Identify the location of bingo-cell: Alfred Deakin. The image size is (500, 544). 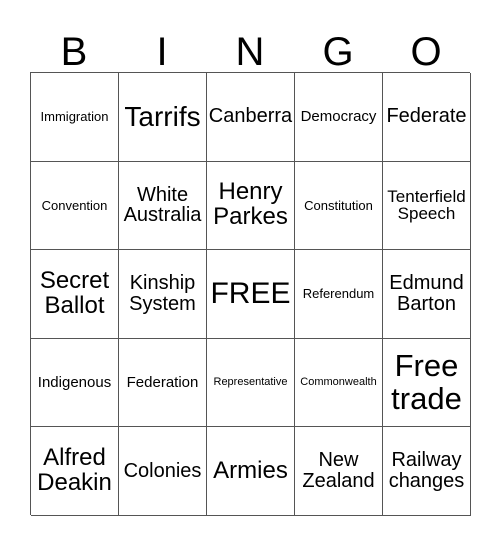
(75, 471).